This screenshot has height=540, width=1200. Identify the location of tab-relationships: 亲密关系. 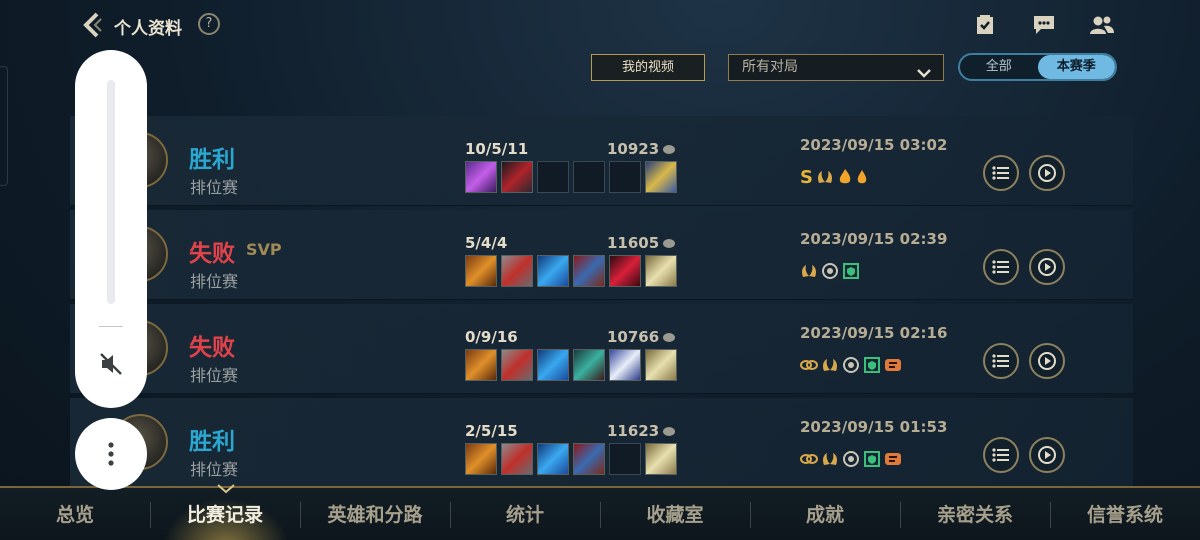
(975, 514).